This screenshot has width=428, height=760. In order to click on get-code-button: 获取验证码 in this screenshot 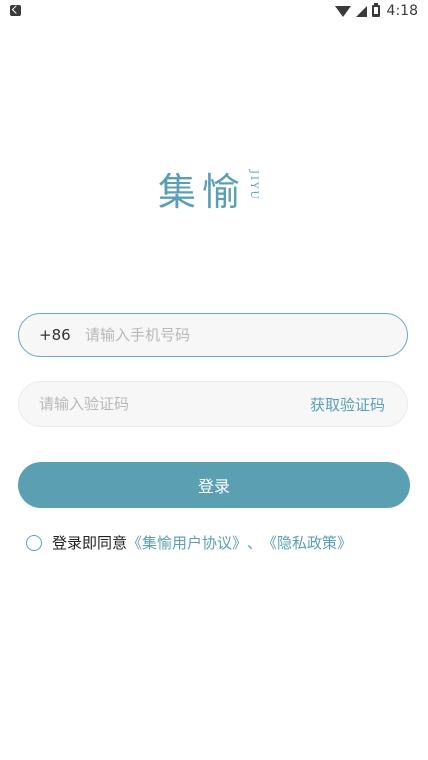, I will do `click(347, 404)`.